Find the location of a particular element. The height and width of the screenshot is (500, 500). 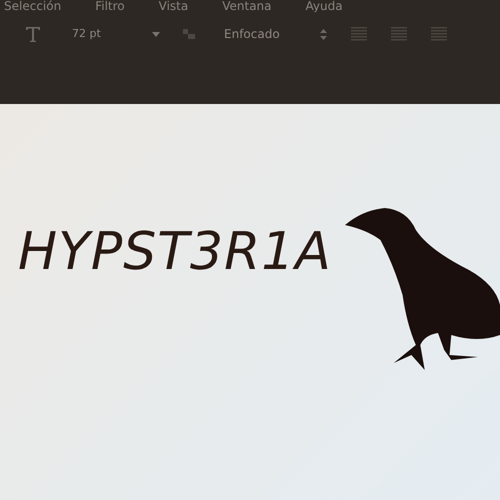

antialias-icon is located at coordinates (189, 34).